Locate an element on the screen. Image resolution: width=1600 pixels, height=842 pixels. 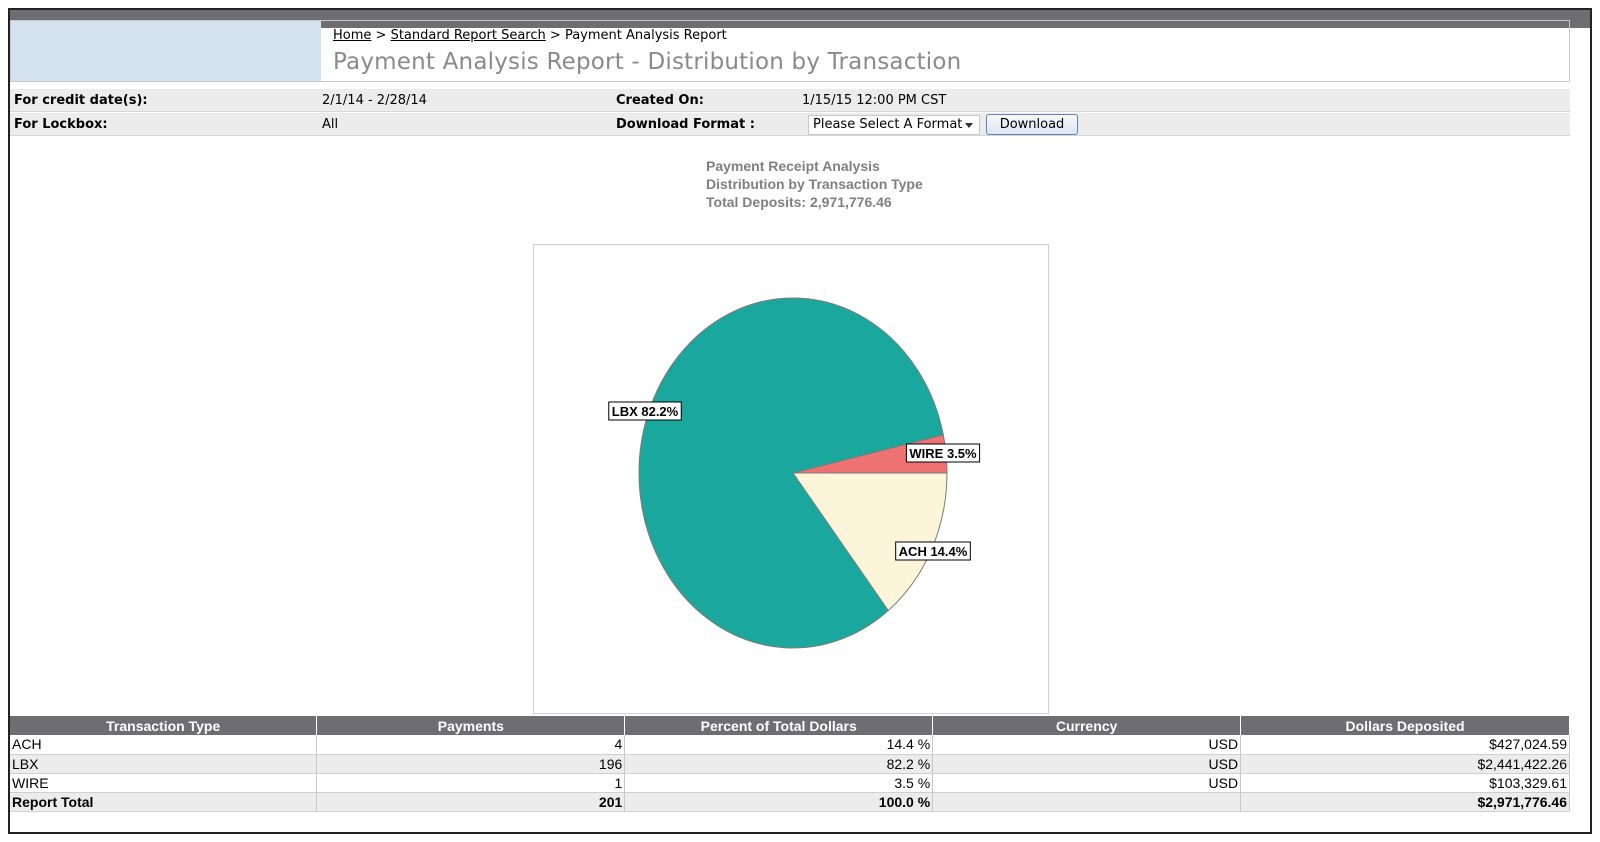
table-total-row: Report Total 201 100.0 % $2,971,776.46 is located at coordinates (790, 802).